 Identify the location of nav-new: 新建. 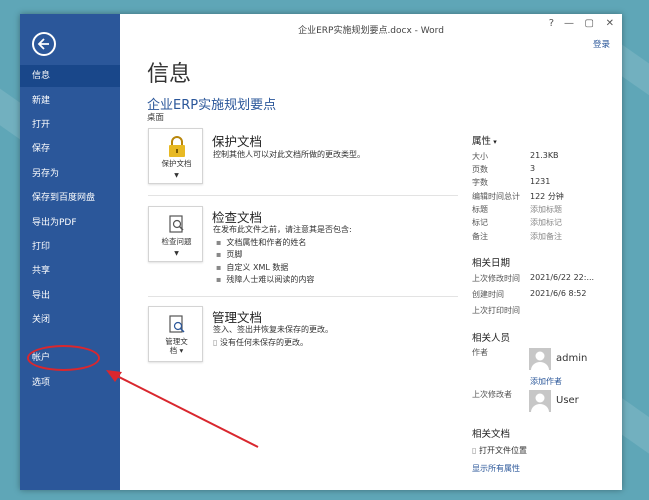
(70, 101).